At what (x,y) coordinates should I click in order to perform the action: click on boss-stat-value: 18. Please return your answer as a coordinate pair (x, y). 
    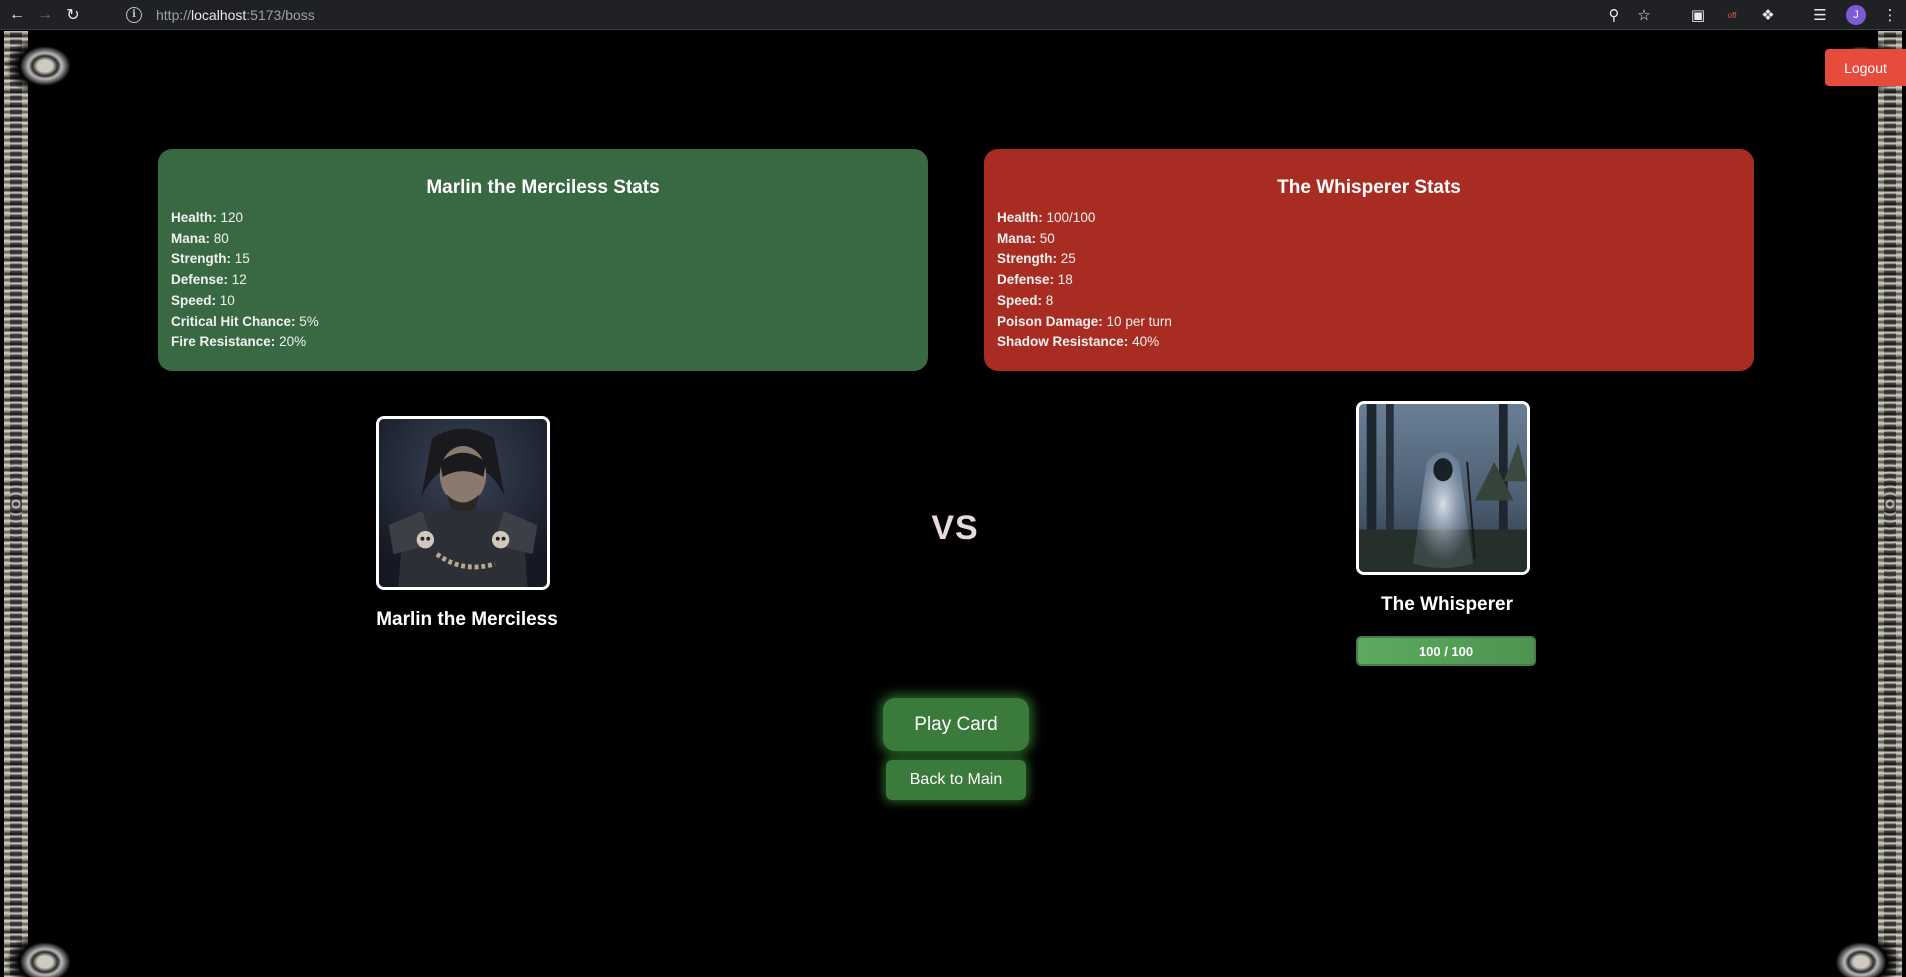
    Looking at the image, I should click on (1065, 280).